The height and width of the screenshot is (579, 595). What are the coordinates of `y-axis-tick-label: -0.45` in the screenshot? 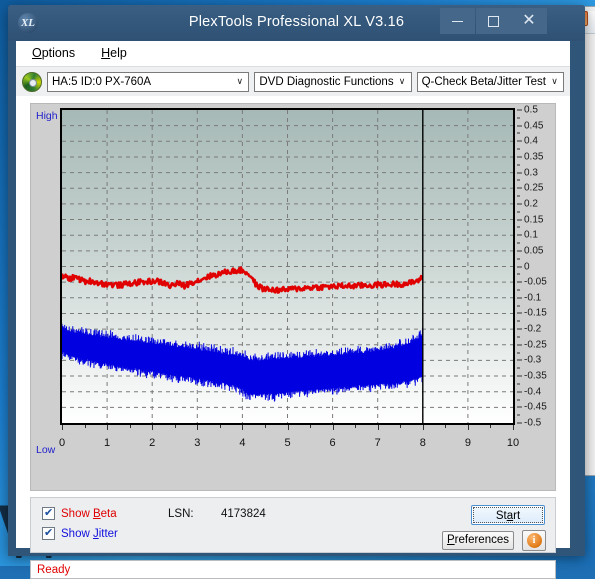 It's located at (535, 407).